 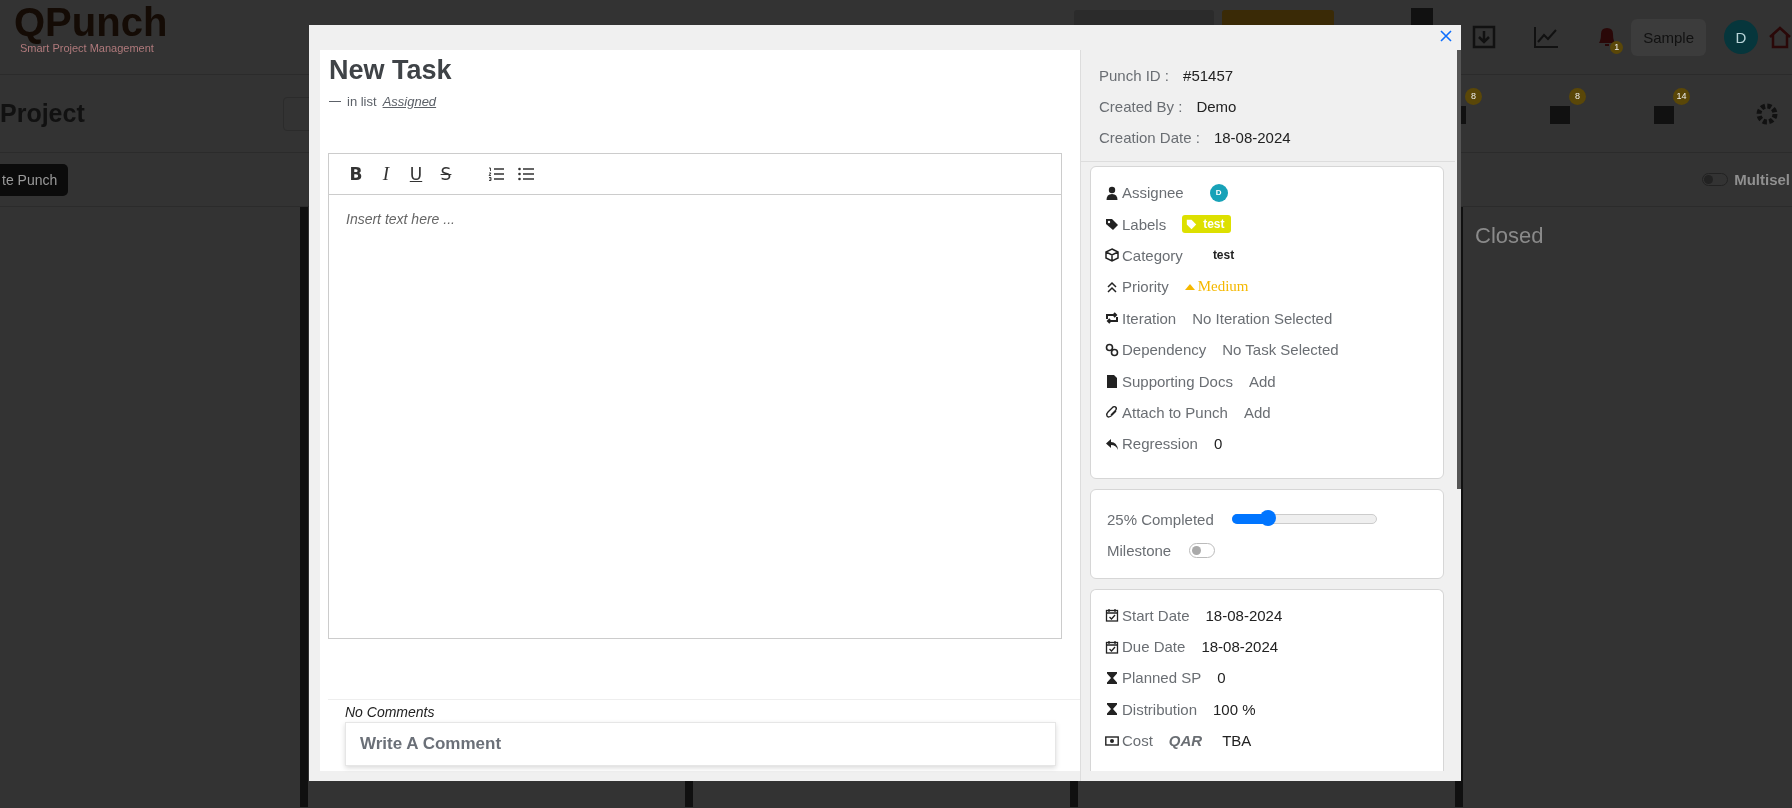 I want to click on field-value: No Task Selected, so click(x=1280, y=350).